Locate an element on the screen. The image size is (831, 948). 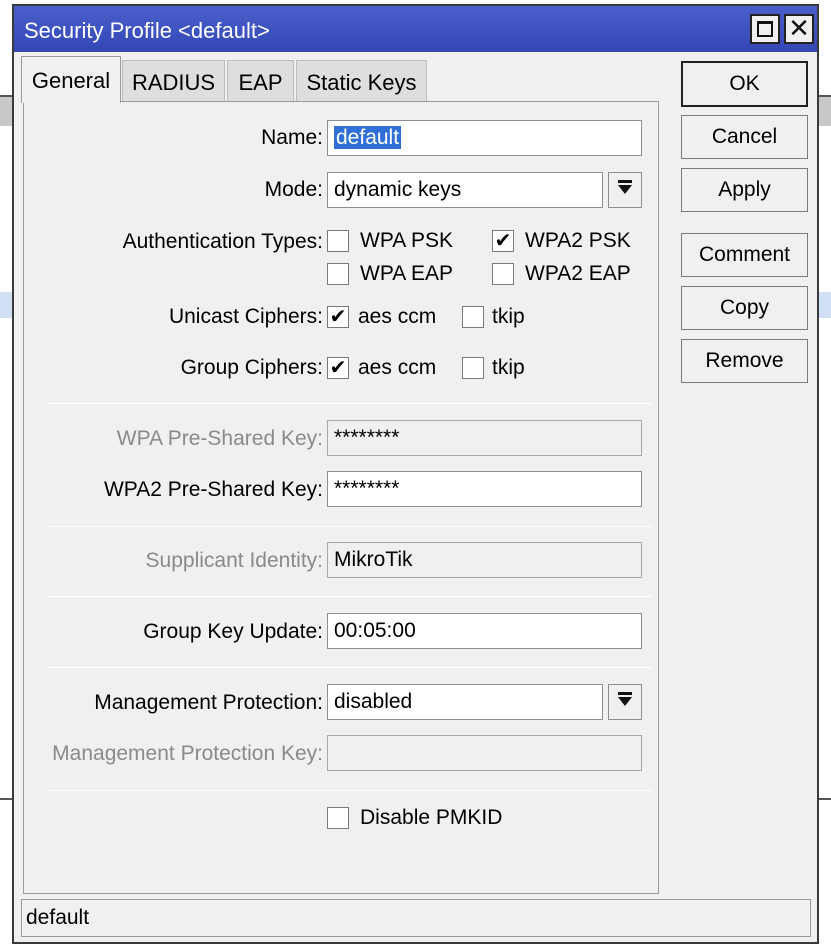
wpa2-psk-label: WPA2 PSK is located at coordinates (578, 240).